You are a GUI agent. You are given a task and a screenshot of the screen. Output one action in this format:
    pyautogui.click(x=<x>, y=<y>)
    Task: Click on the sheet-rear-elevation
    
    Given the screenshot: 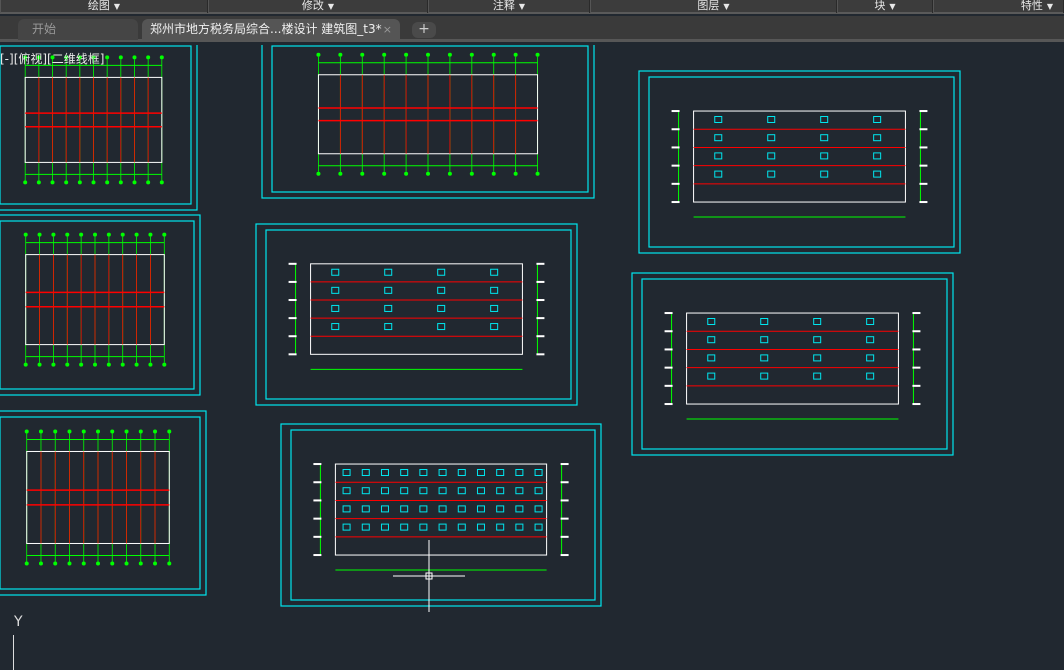 What is the action you would take?
    pyautogui.click(x=441, y=515)
    